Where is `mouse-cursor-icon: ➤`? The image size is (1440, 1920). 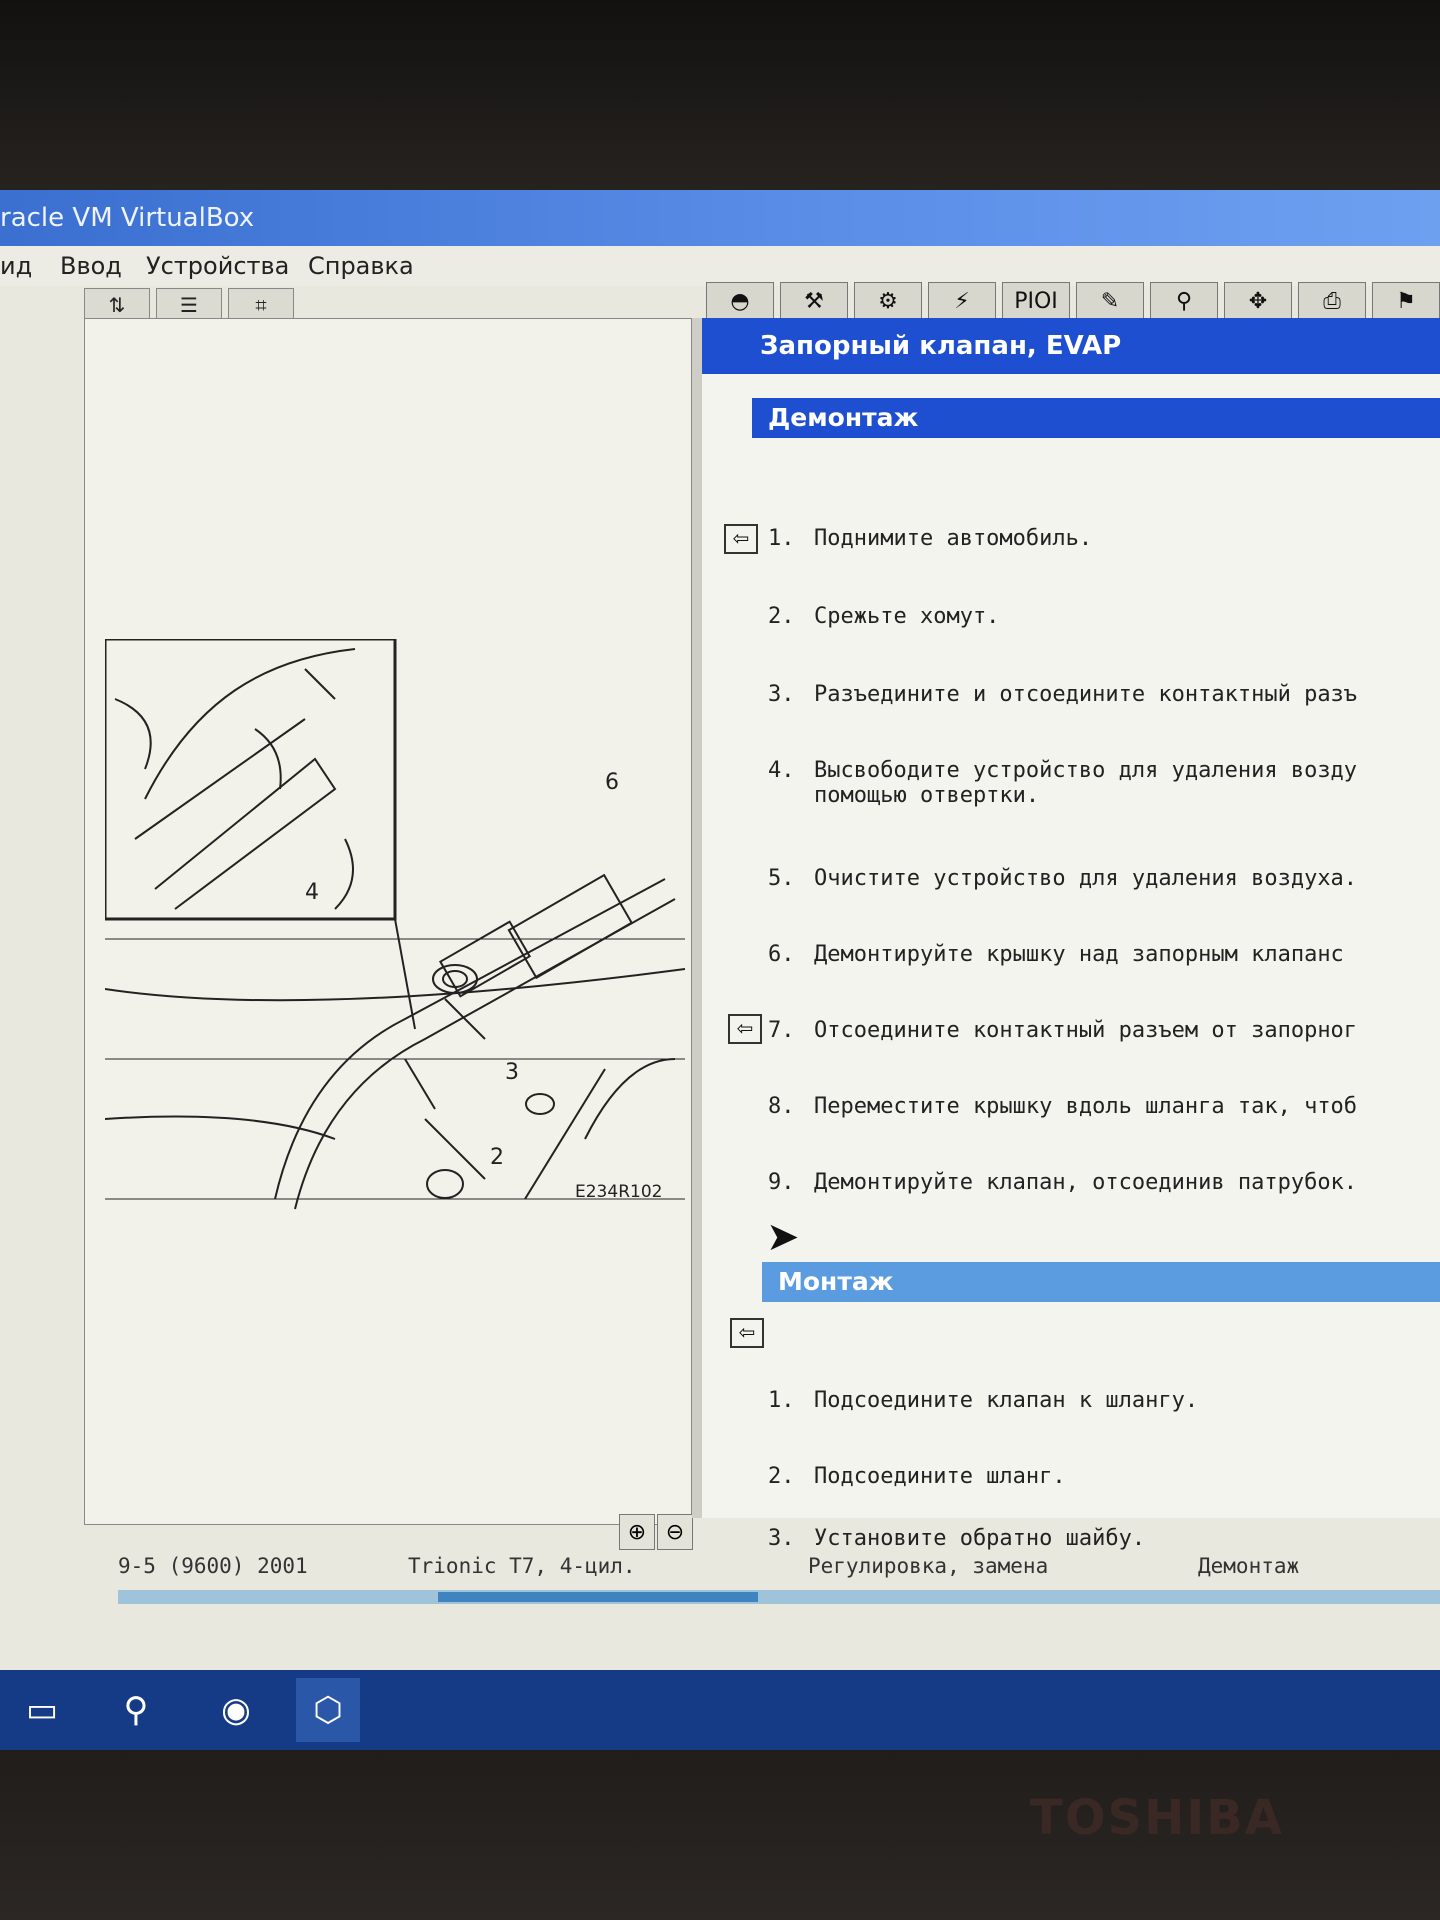 mouse-cursor-icon: ➤ is located at coordinates (783, 1237).